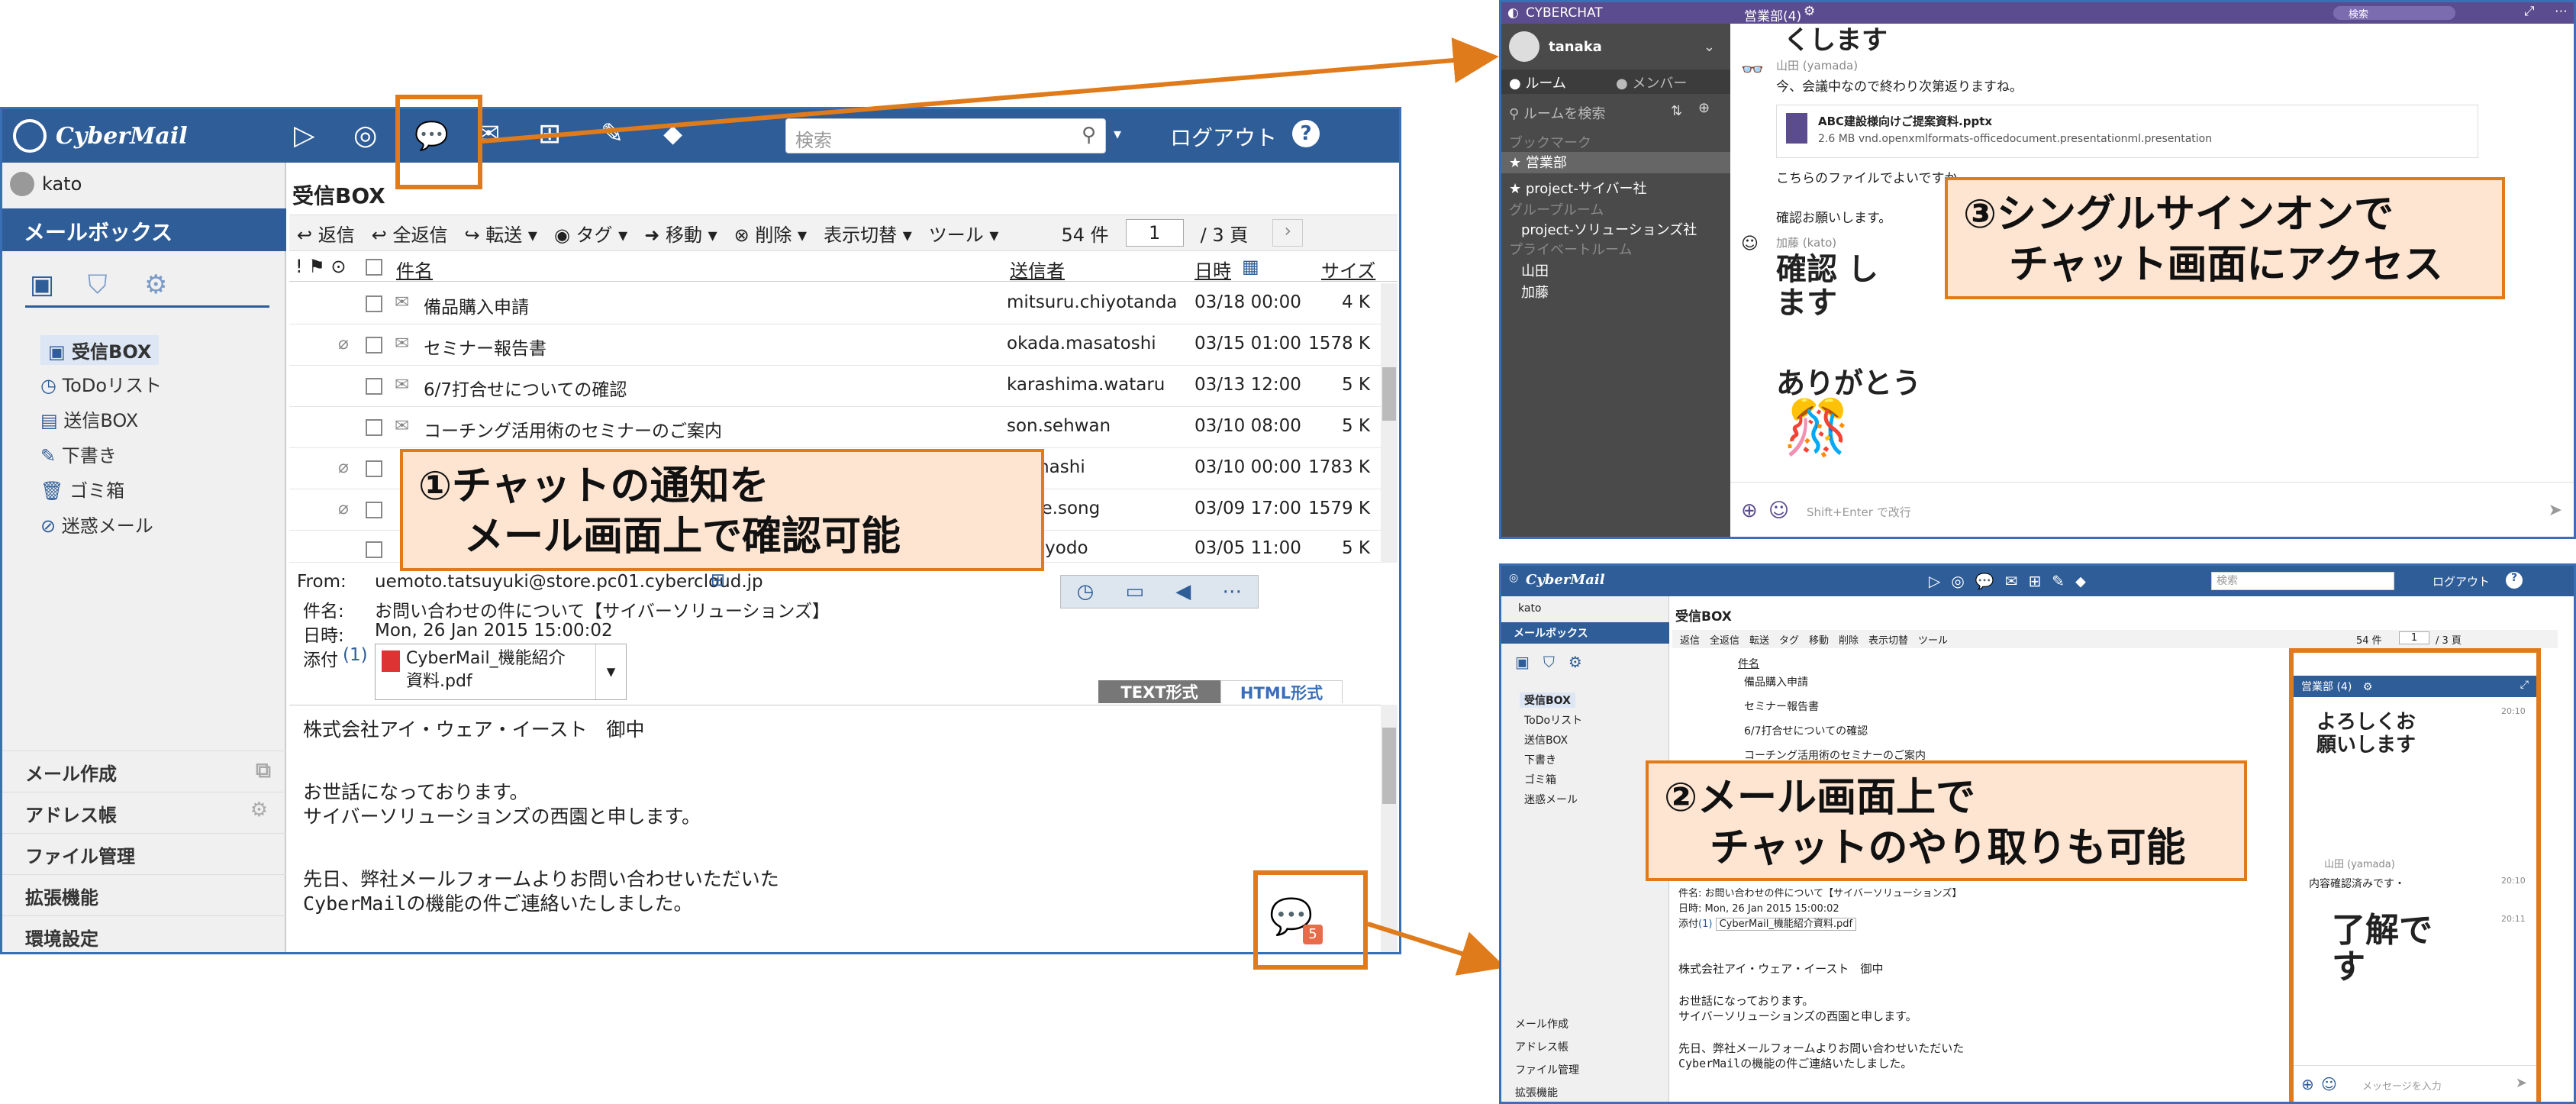  Describe the element at coordinates (1436, 949) in the screenshot. I see `arrow-to-embedded-chat` at that location.